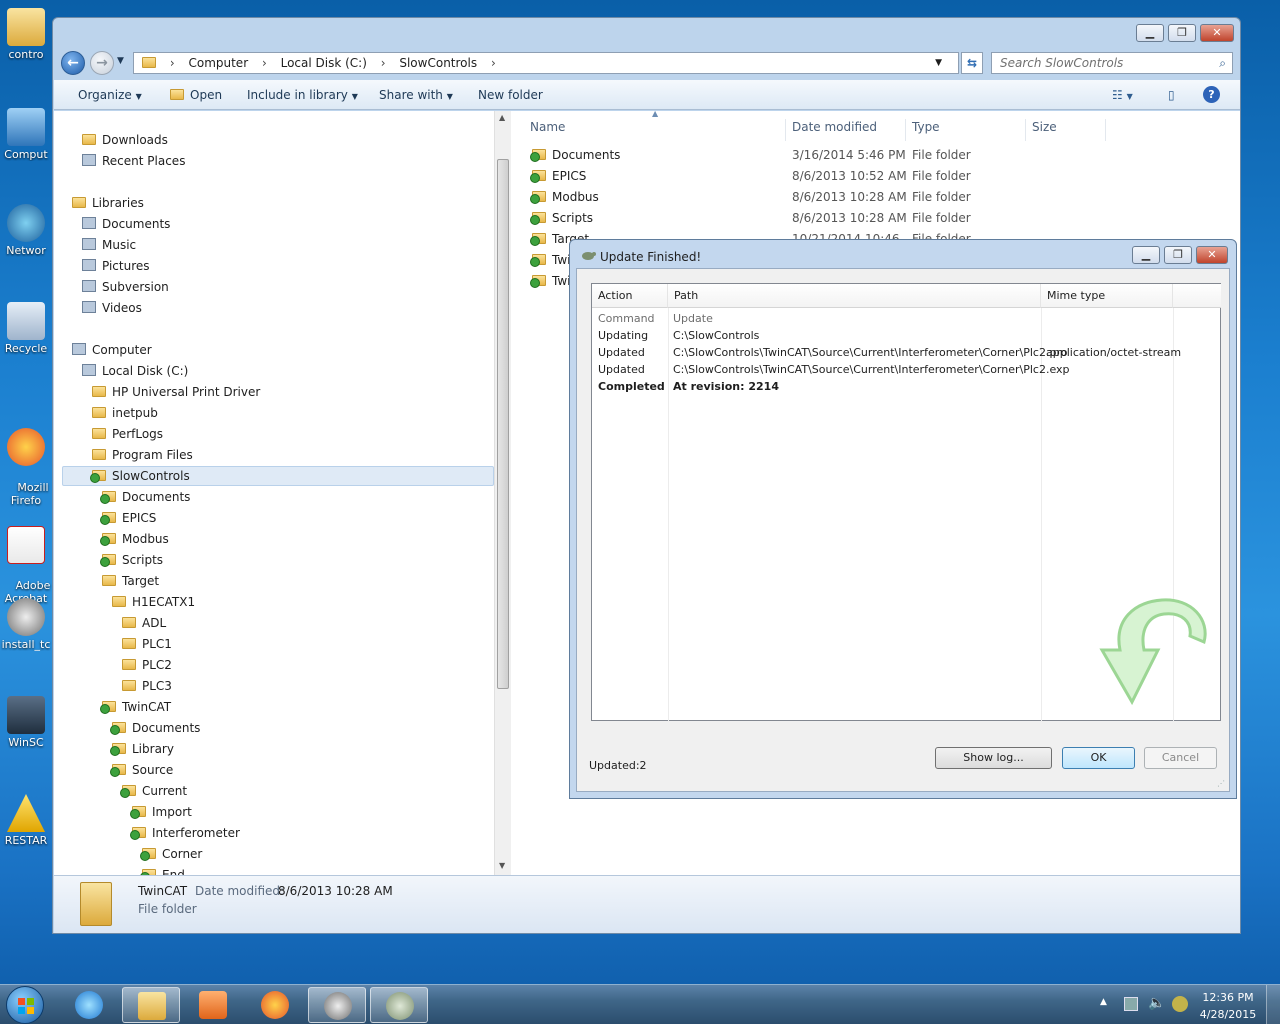  What do you see at coordinates (26, 820) in the screenshot?
I see `desktop-icon-restart: RESTAR` at bounding box center [26, 820].